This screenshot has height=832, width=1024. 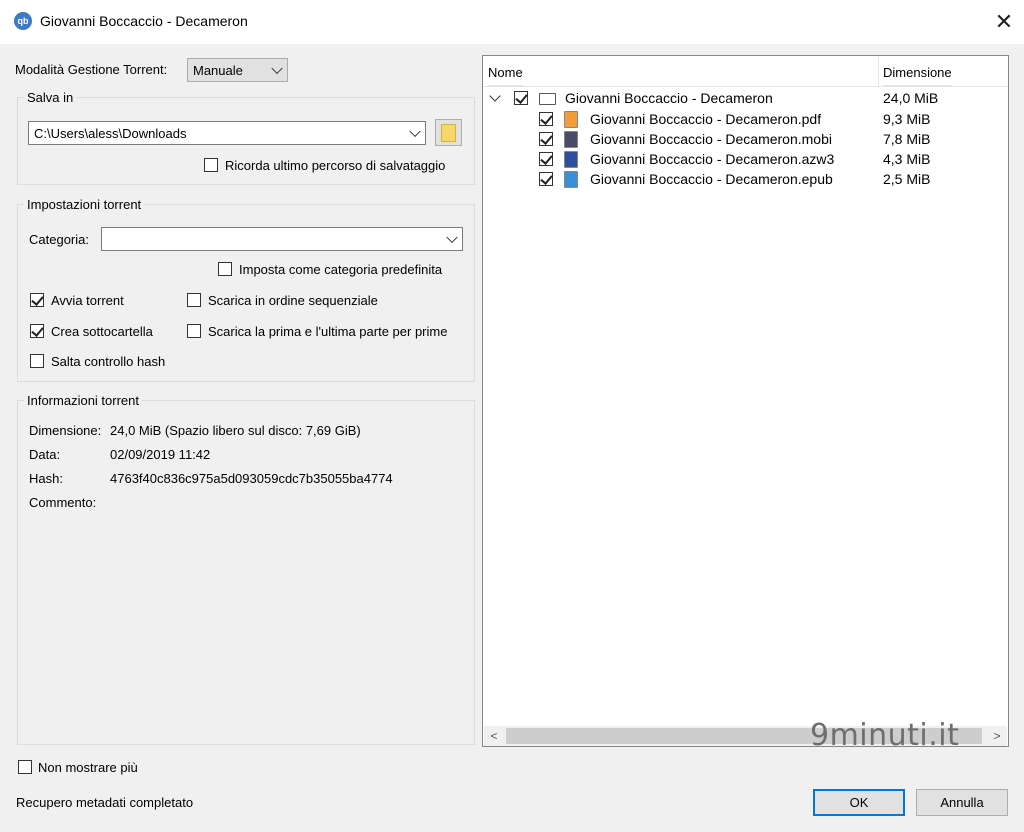 I want to click on default-category-checkbox, so click(x=225, y=269).